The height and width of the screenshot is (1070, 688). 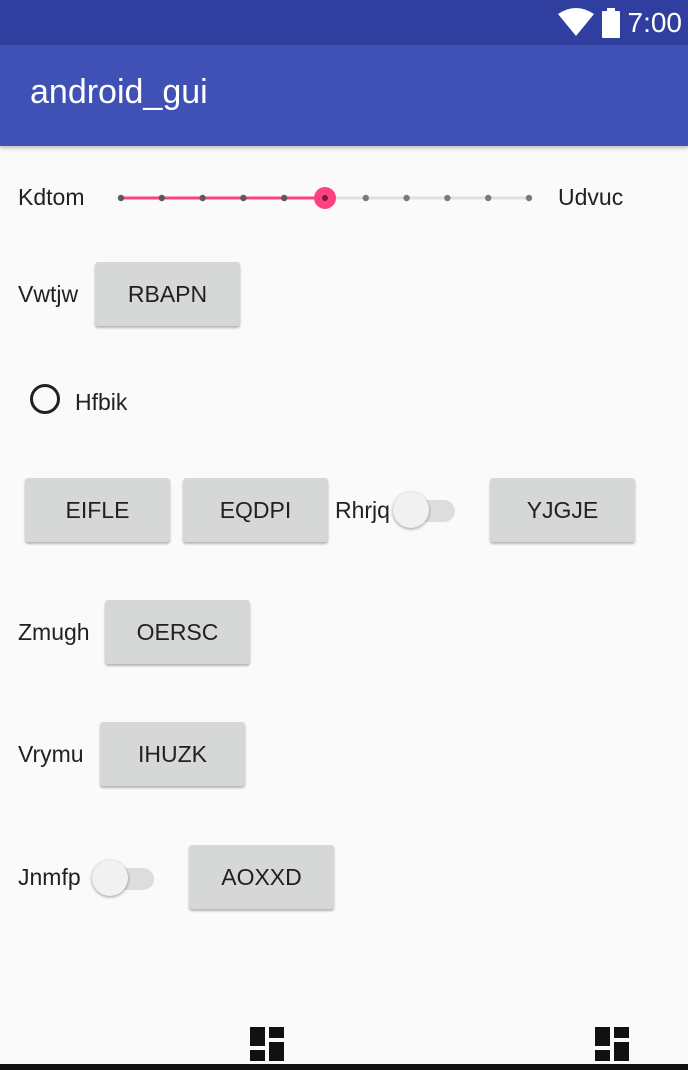 What do you see at coordinates (562, 510) in the screenshot?
I see `yjgje-button: YJGJE` at bounding box center [562, 510].